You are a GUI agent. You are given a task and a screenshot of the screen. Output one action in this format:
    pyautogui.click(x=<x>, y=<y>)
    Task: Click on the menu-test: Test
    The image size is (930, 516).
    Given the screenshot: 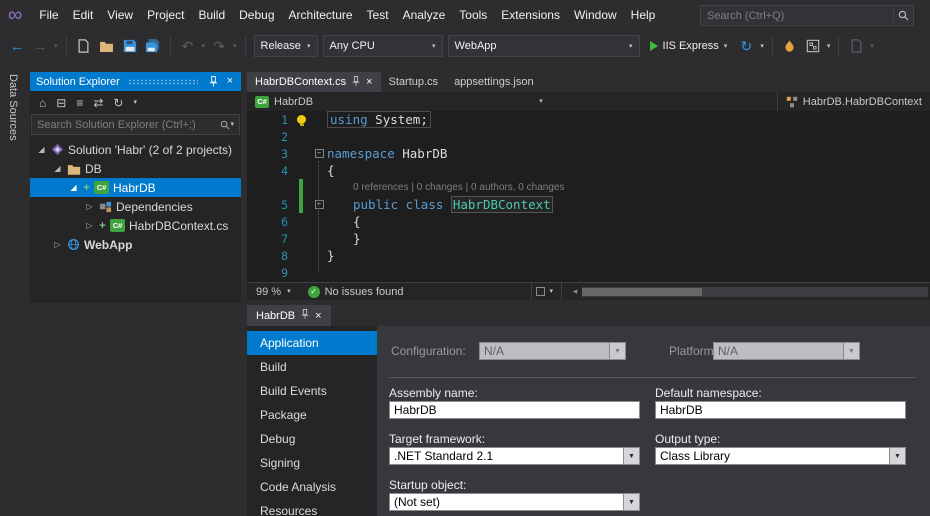 What is the action you would take?
    pyautogui.click(x=378, y=15)
    